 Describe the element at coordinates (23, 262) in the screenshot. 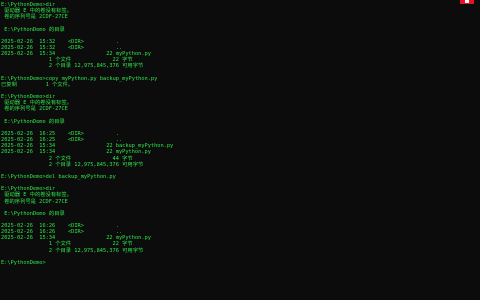

I see `command-line: E:\PythonDemo>` at that location.